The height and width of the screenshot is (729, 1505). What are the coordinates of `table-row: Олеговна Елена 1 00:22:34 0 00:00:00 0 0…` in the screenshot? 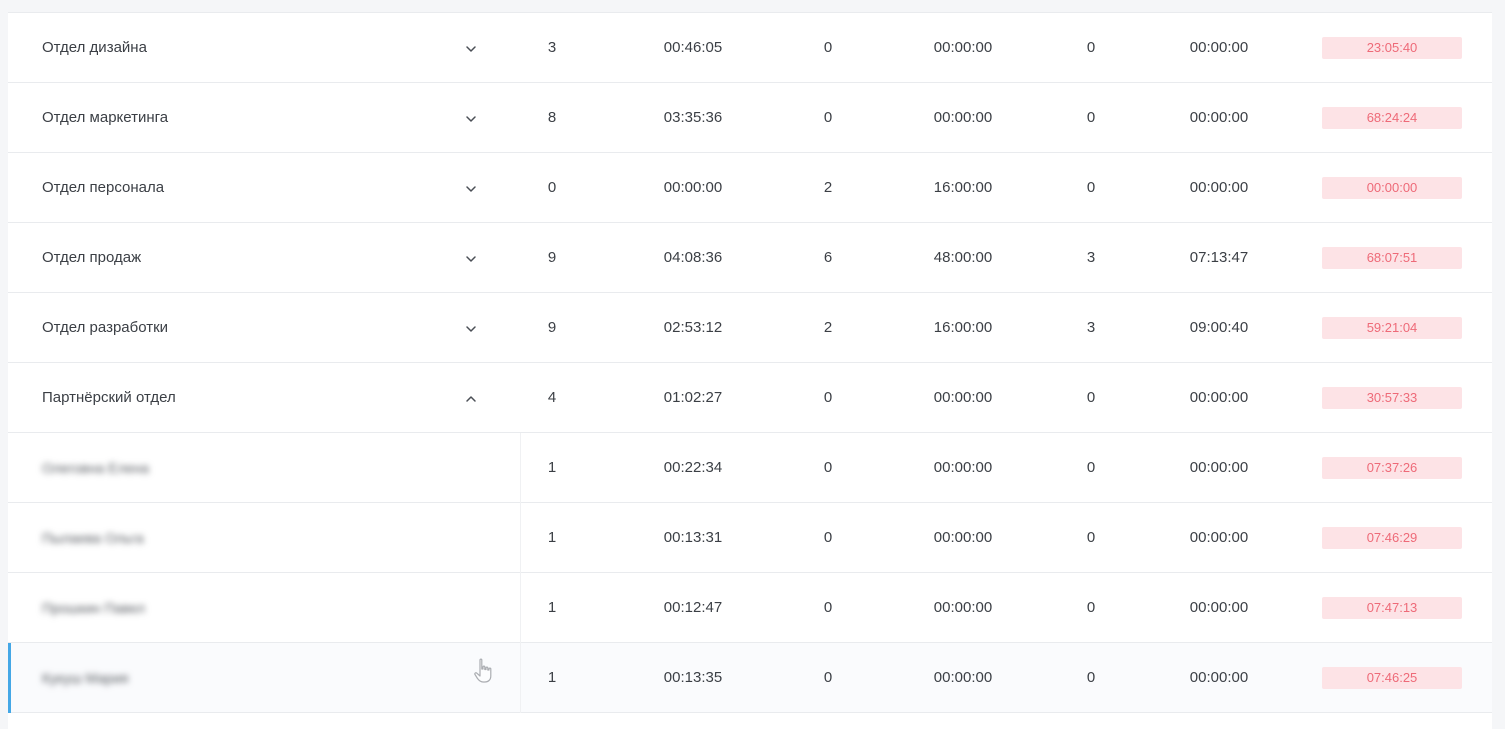 It's located at (750, 468).